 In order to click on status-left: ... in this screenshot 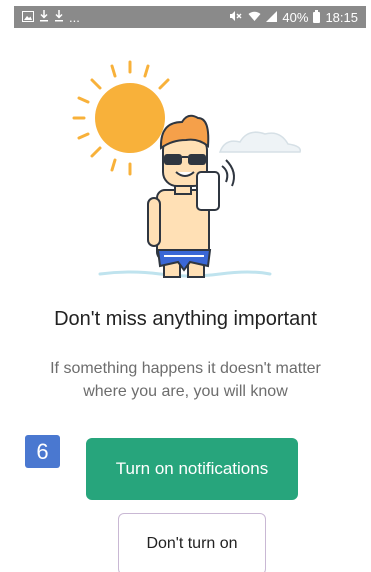, I will do `click(51, 17)`.